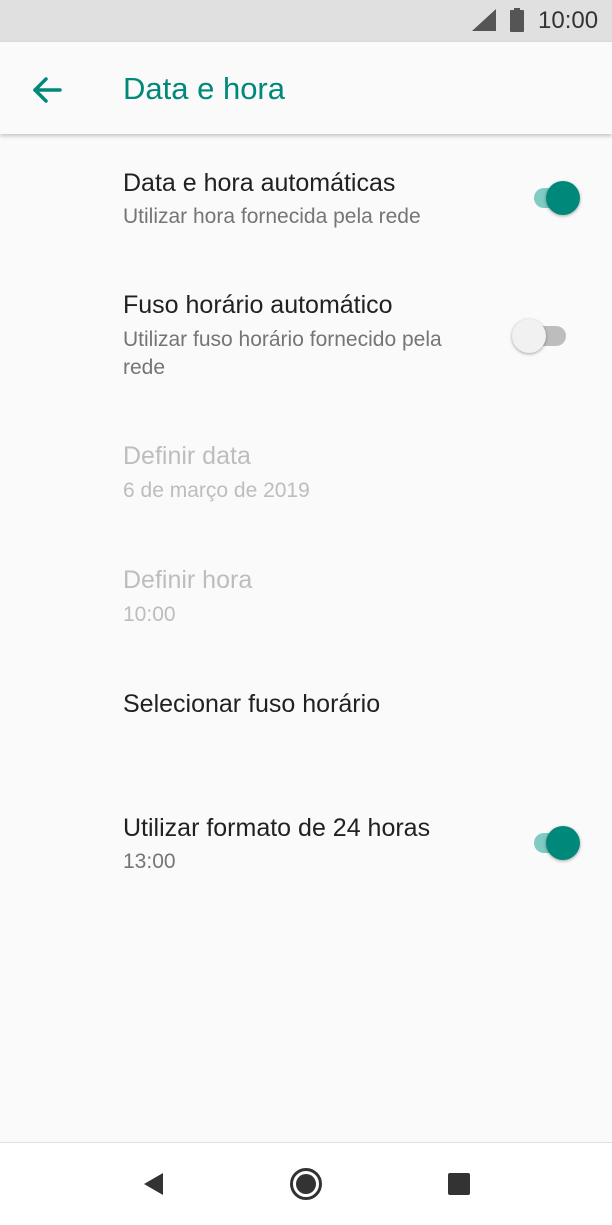  Describe the element at coordinates (204, 88) in the screenshot. I see `page-title: Data e hora` at that location.